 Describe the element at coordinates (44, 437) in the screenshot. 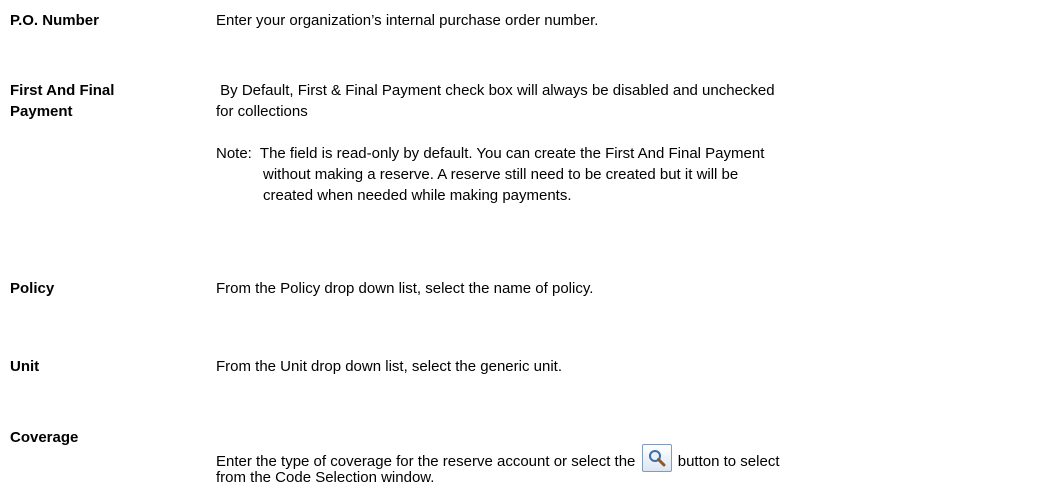

I see `term-coverage: Coverage` at that location.